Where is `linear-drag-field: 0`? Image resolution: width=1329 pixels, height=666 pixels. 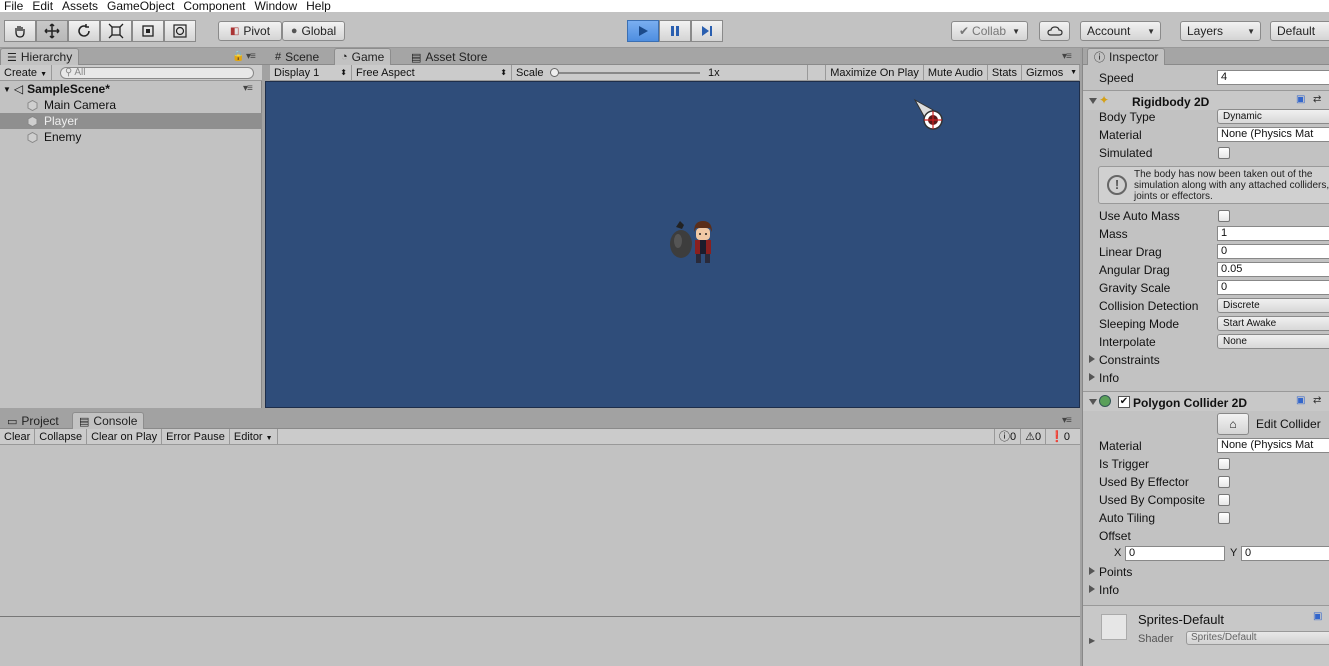
linear-drag-field: 0 is located at coordinates (1273, 251).